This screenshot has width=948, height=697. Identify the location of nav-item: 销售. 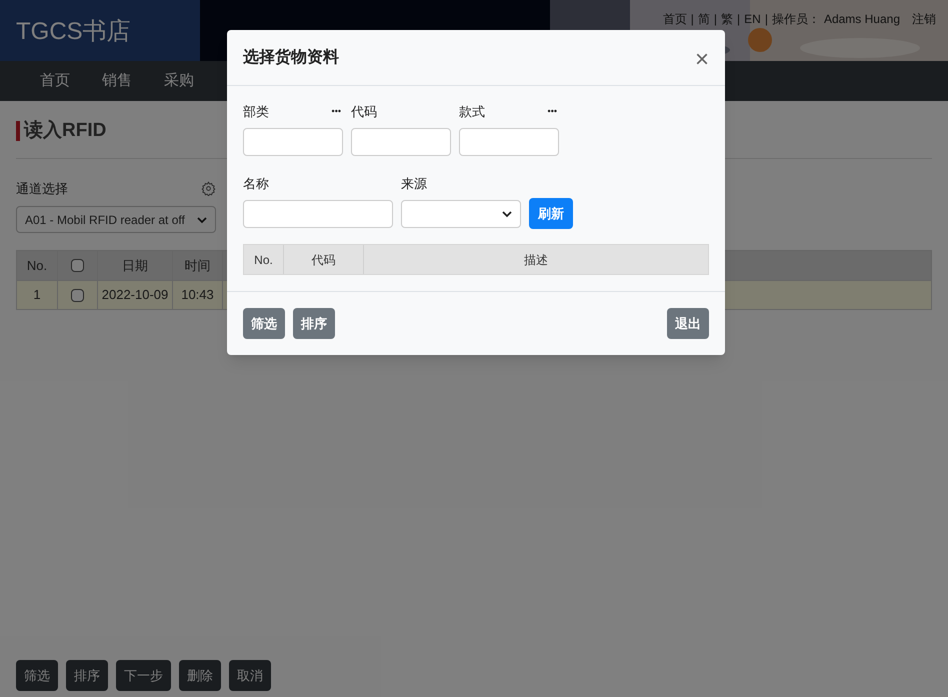
(117, 81).